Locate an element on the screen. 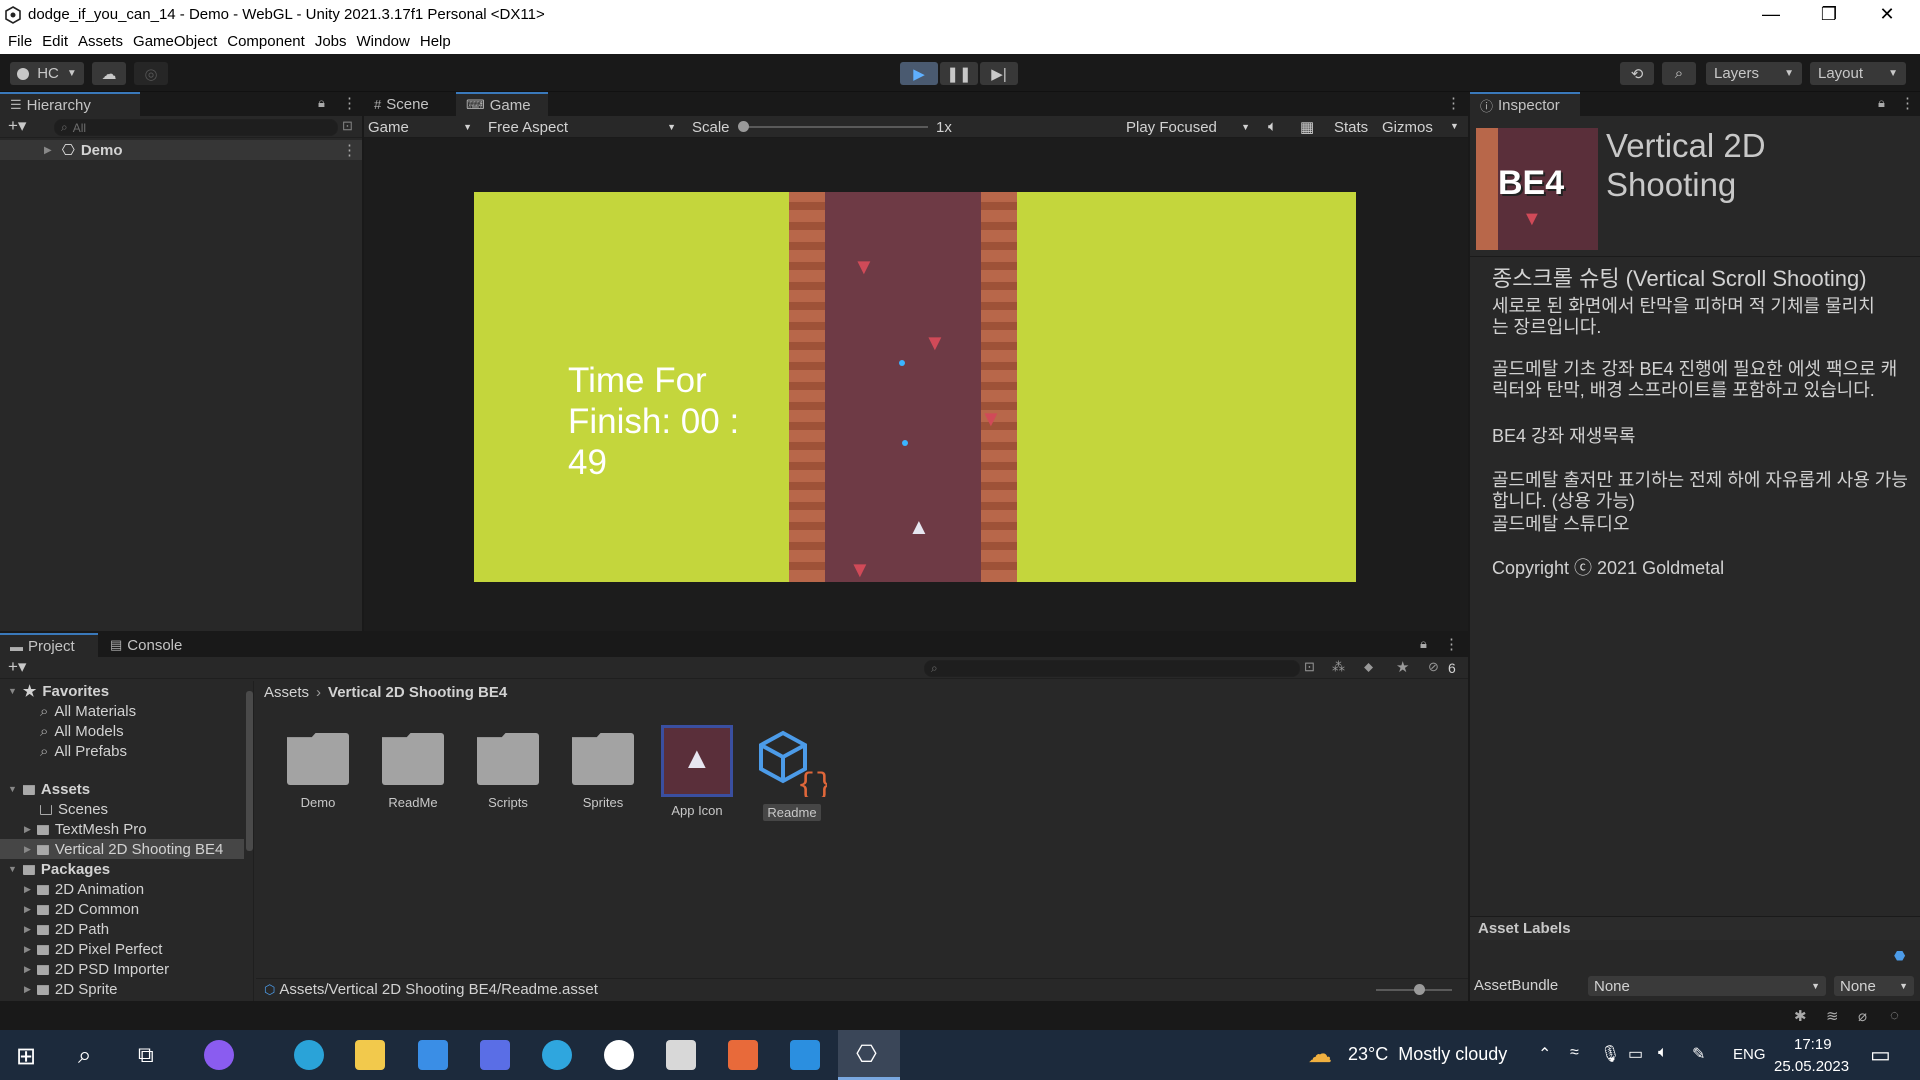 This screenshot has height=1080, width=1920. tree-package: ▶ 2D Pixel Perfect is located at coordinates (81, 949).